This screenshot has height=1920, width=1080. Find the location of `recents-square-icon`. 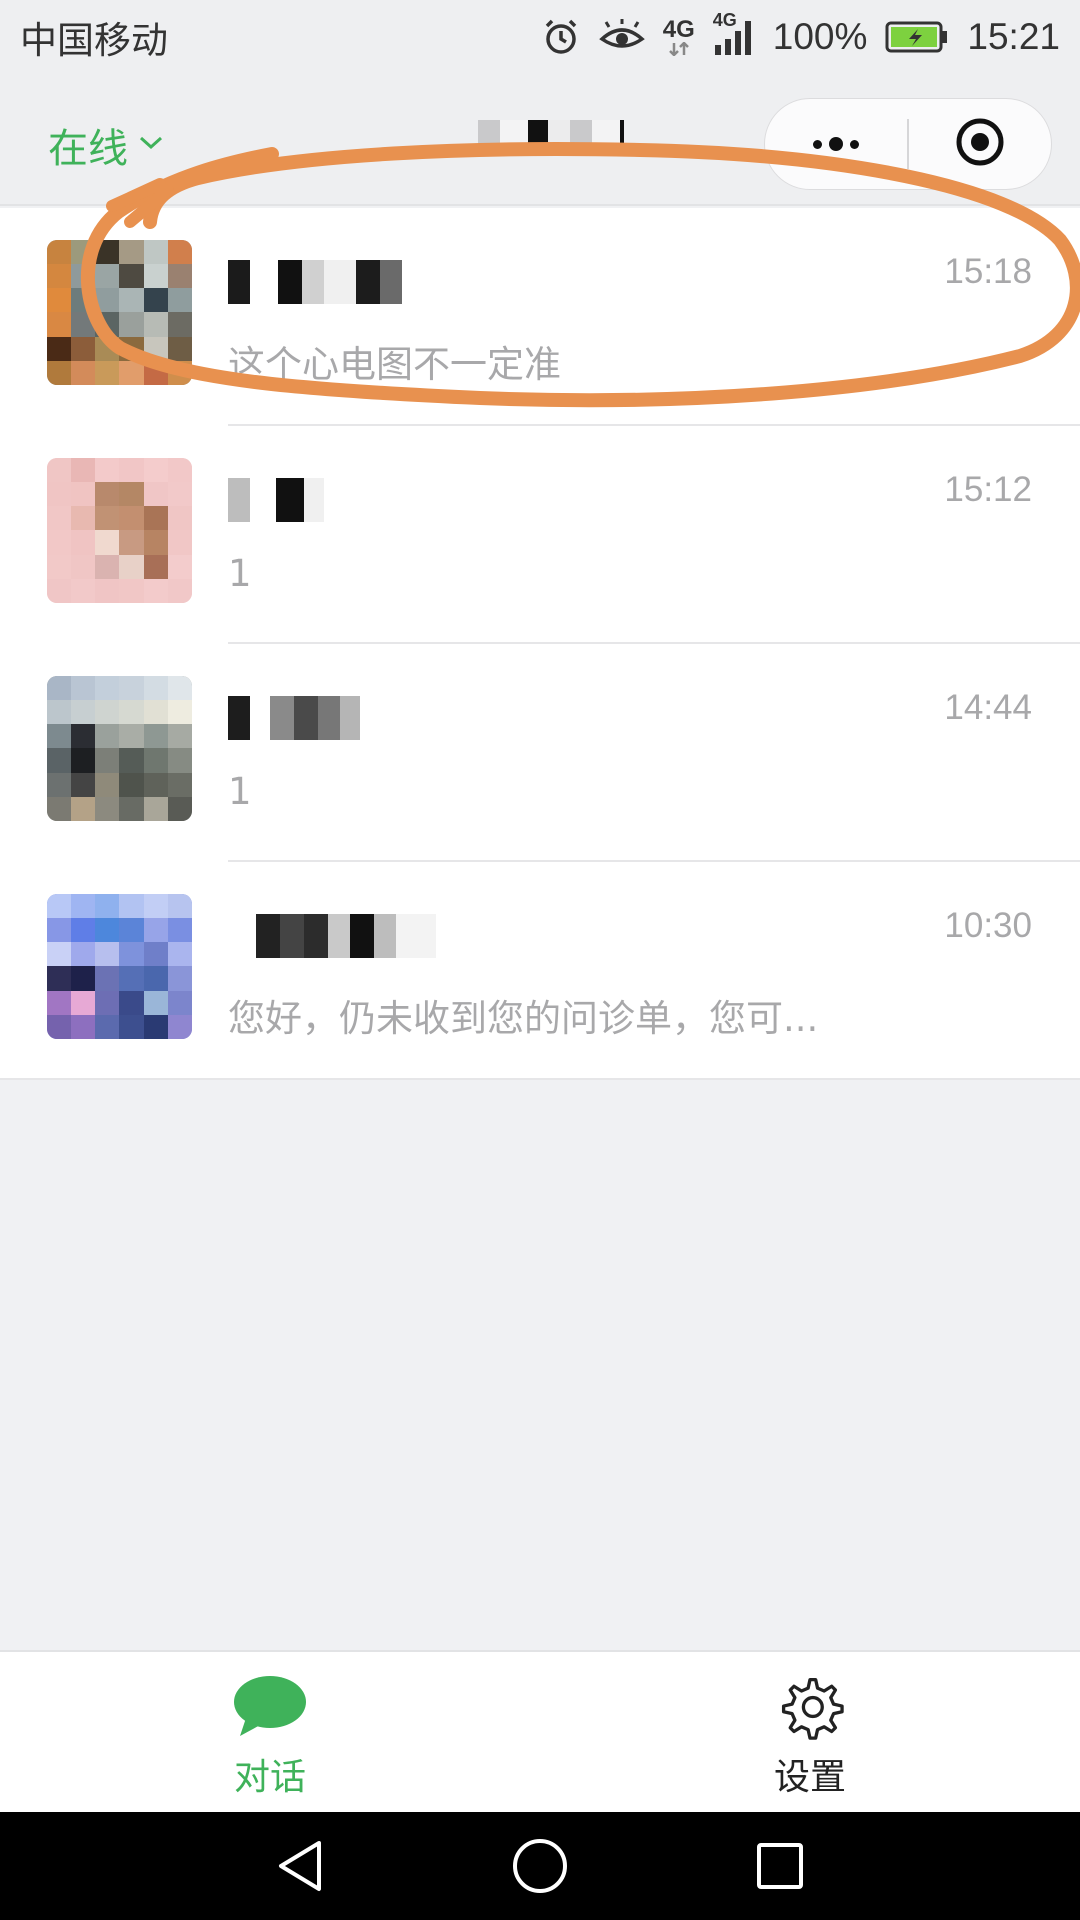

recents-square-icon is located at coordinates (780, 1868).